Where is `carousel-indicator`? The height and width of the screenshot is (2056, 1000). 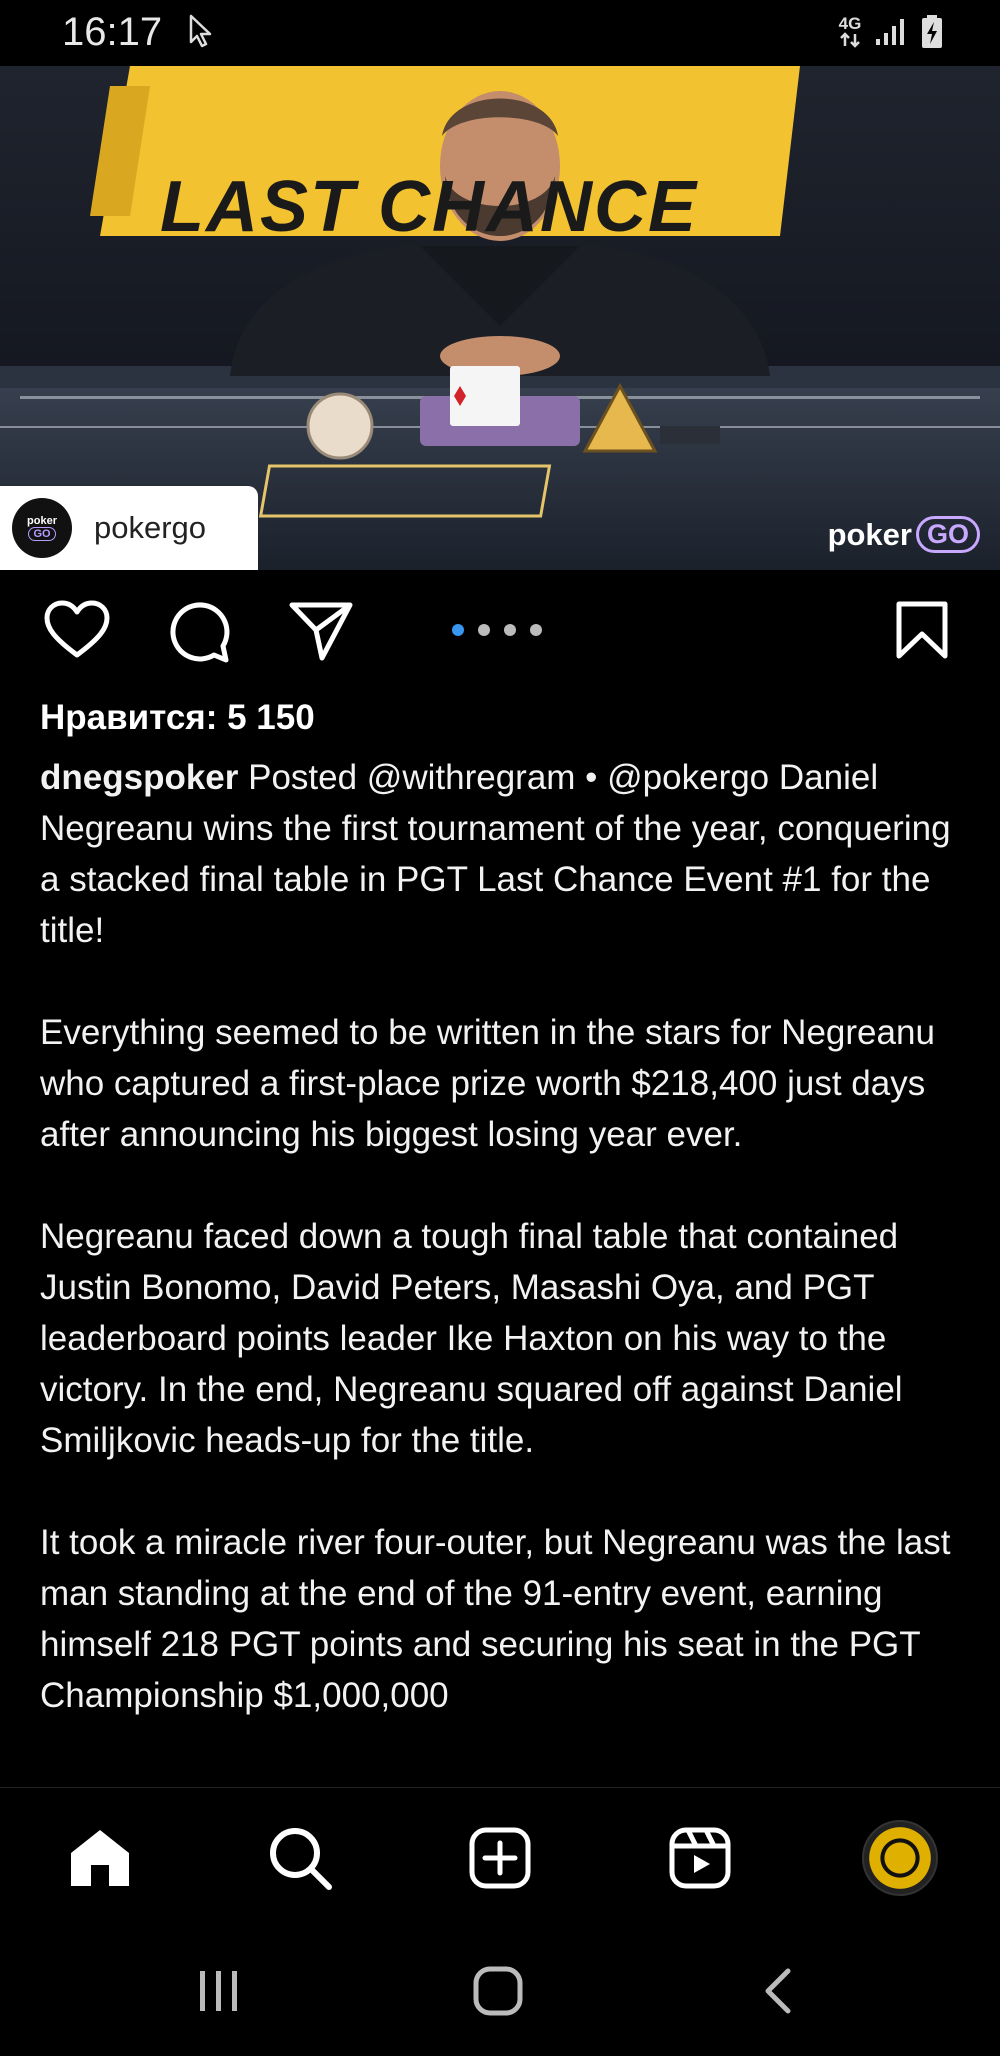 carousel-indicator is located at coordinates (497, 630).